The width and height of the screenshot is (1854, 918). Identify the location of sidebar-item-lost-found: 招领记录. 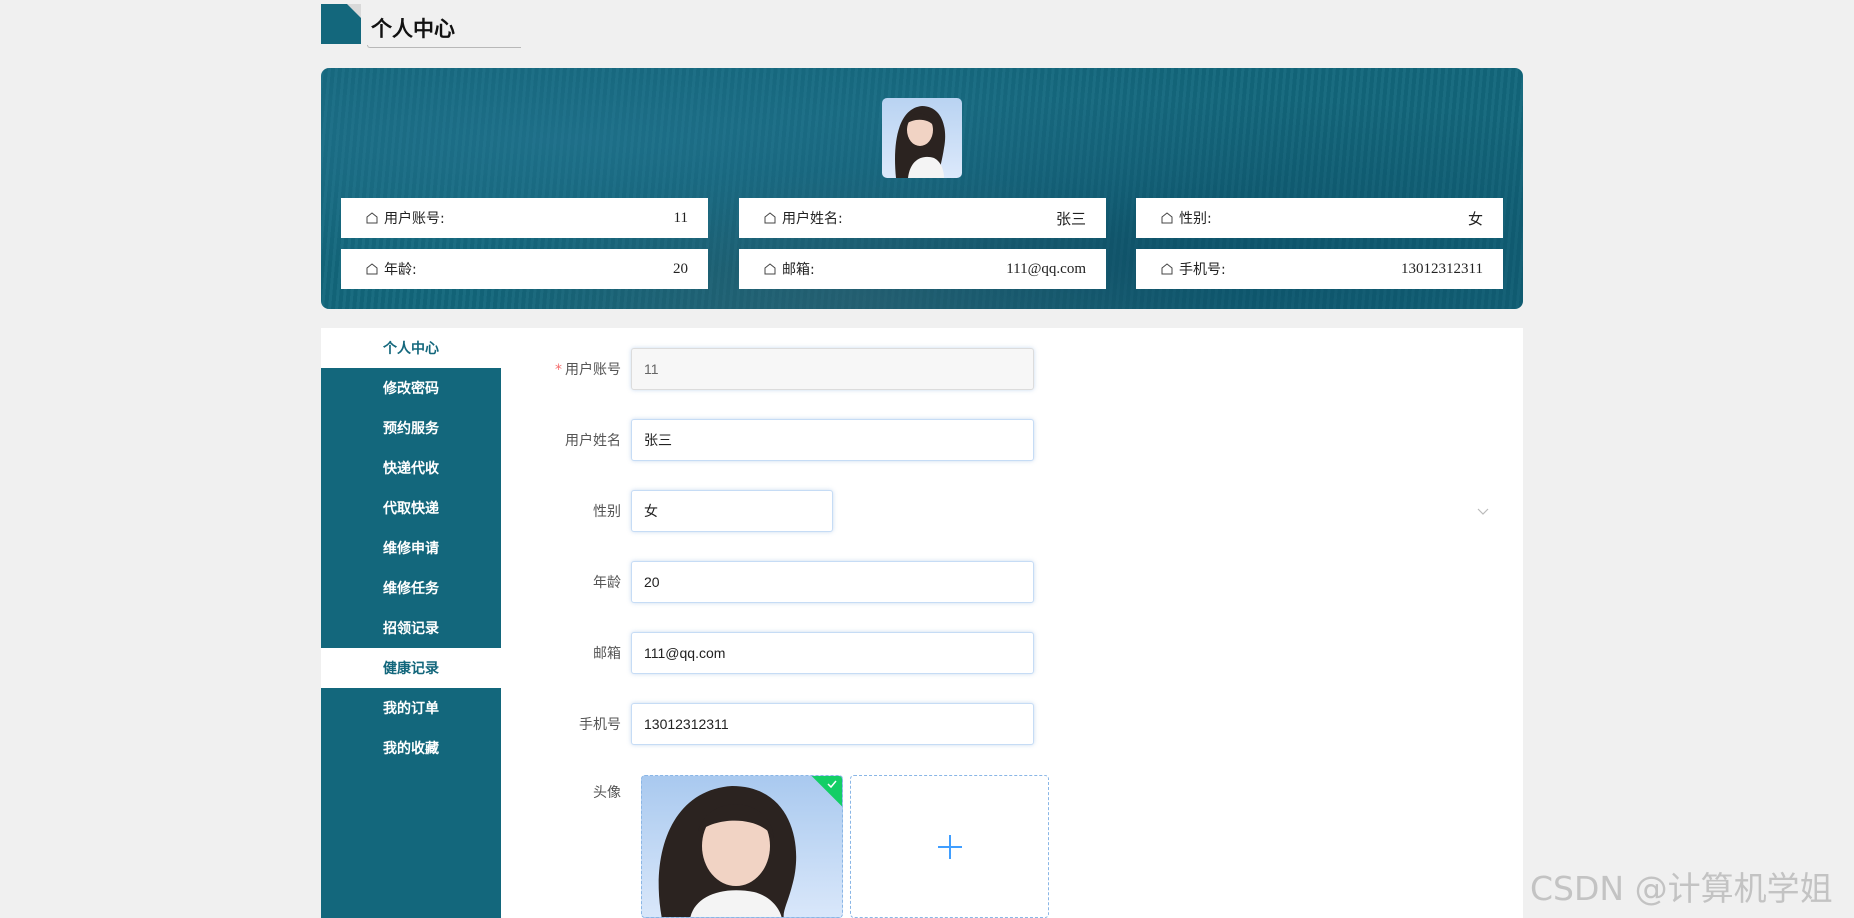
(411, 628).